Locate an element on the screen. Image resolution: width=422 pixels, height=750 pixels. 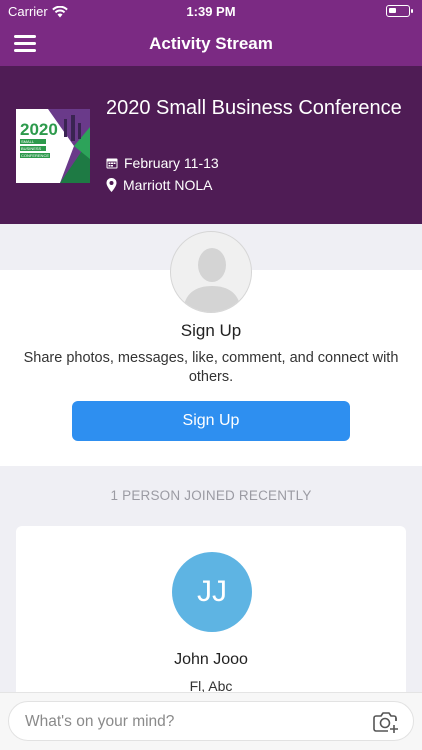
camera-add-icon is located at coordinates (386, 722).